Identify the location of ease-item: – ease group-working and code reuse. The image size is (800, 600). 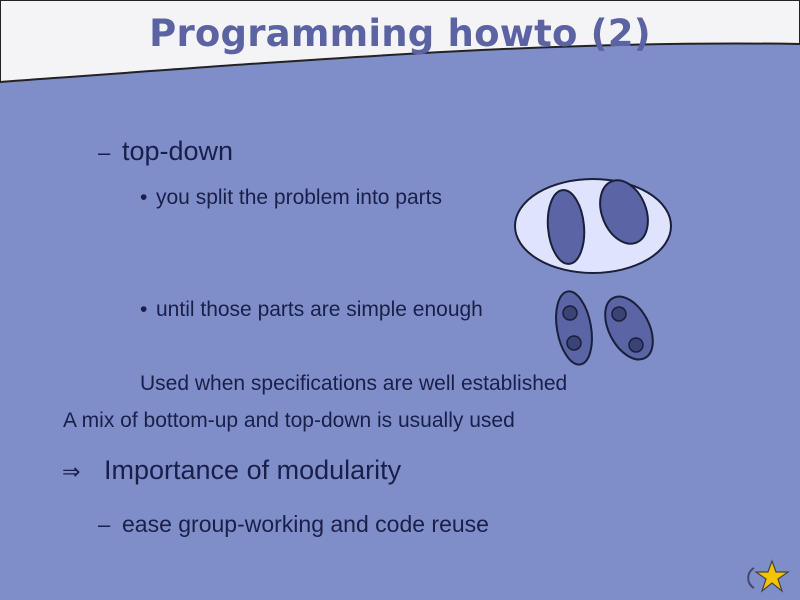
(293, 524).